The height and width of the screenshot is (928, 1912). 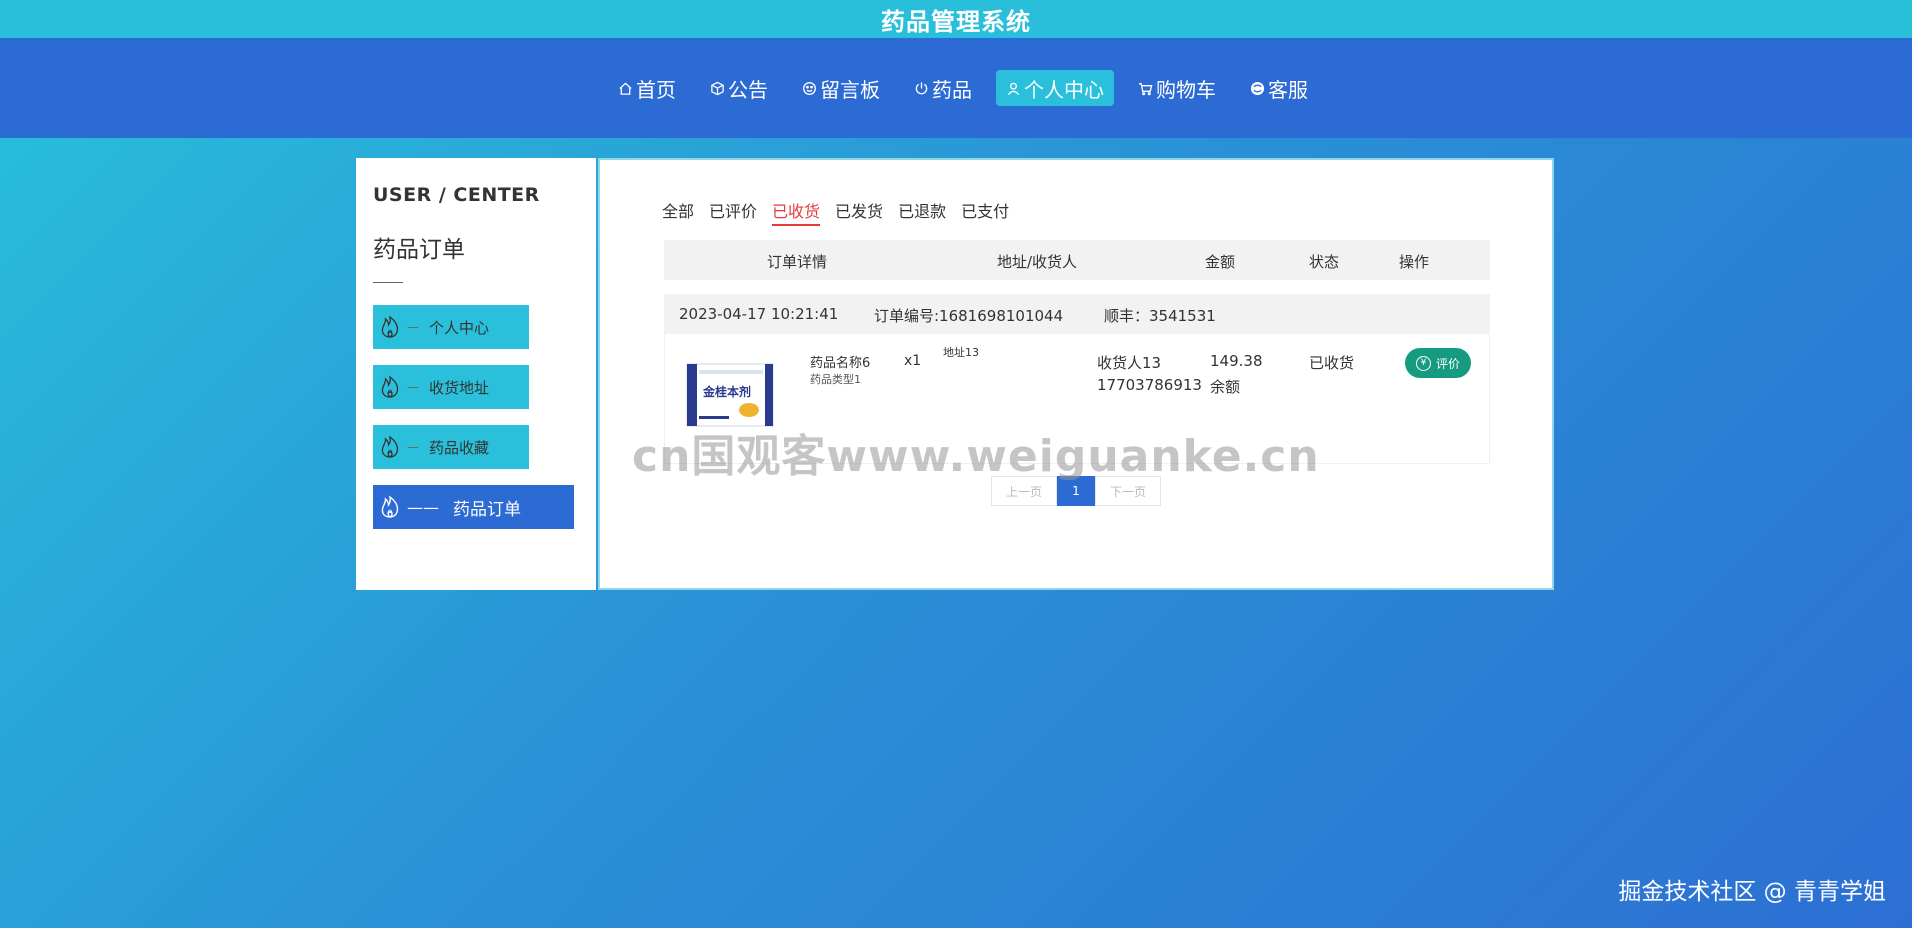 What do you see at coordinates (797, 262) in the screenshot?
I see `column-header-detail: 订单详情` at bounding box center [797, 262].